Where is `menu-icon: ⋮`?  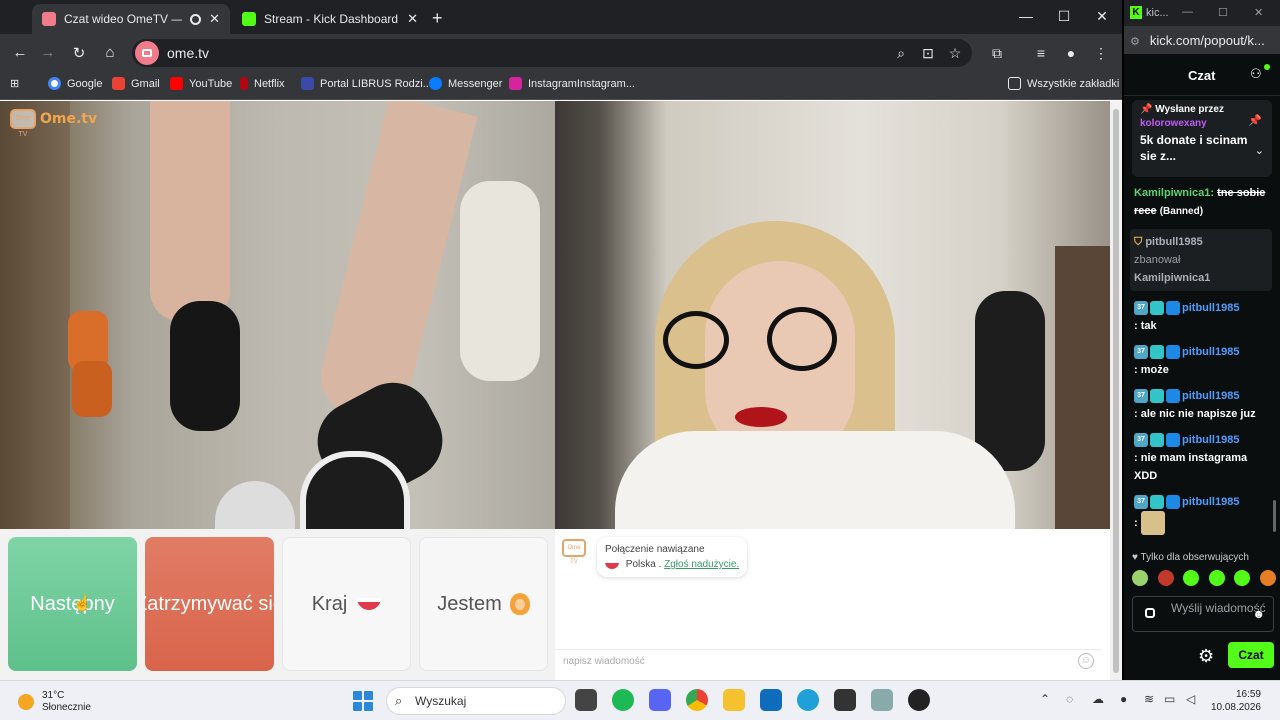
menu-icon: ⋮ is located at coordinates (1101, 53).